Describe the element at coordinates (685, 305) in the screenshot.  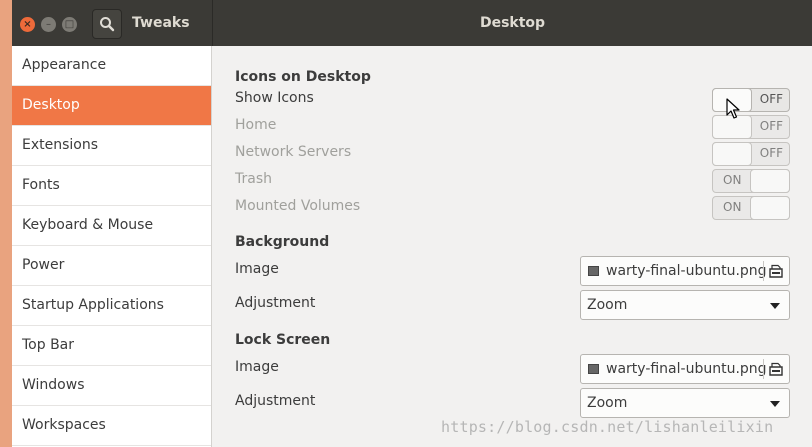
I see `background-adjustment-dropdown: Zoom` at that location.